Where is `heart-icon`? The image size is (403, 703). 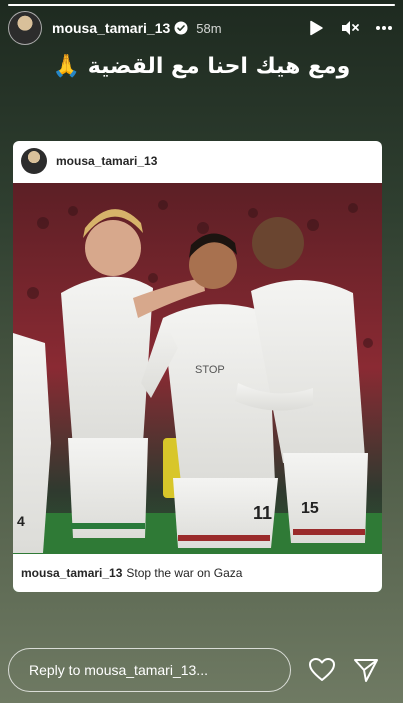 heart-icon is located at coordinates (322, 670).